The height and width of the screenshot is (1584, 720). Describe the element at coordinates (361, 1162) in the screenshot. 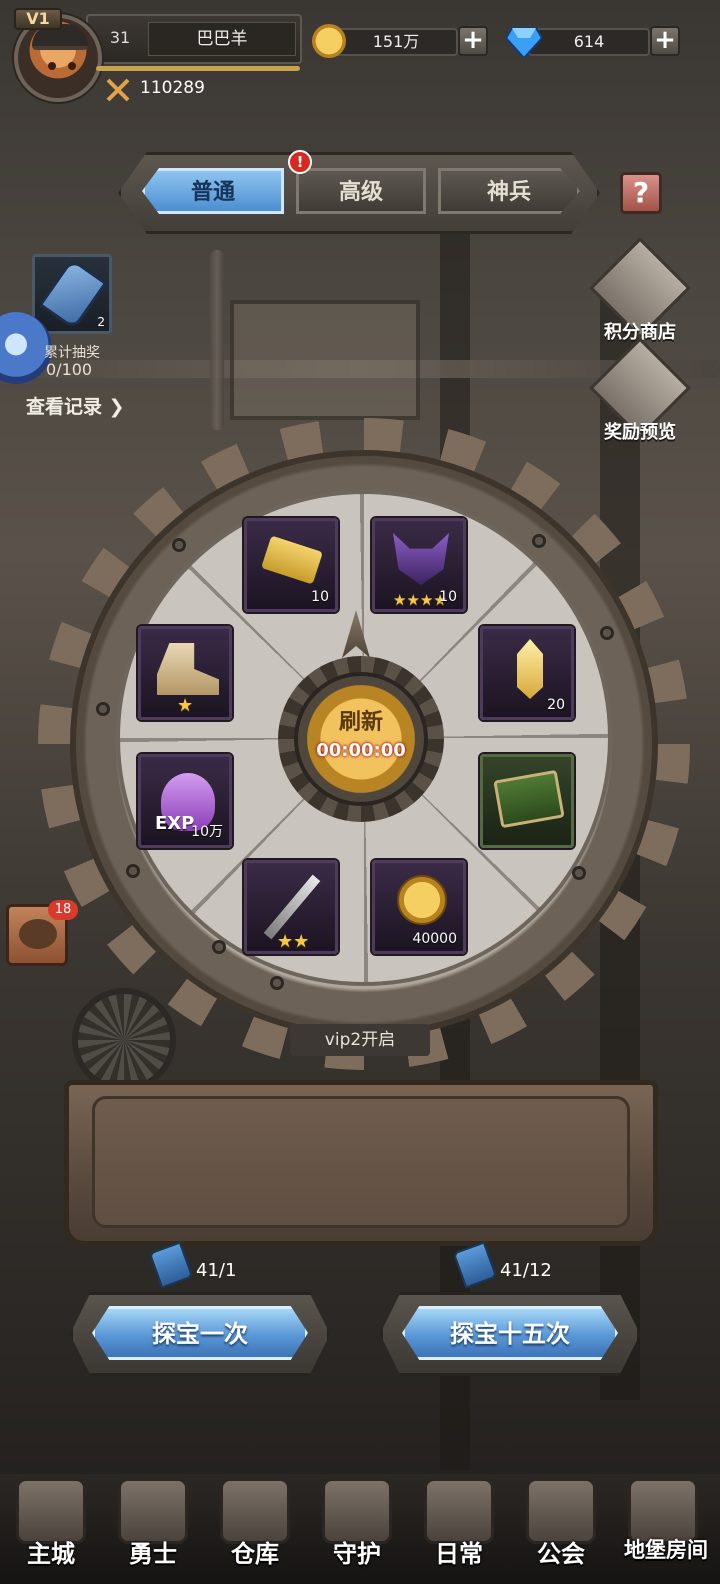

I see `machine-plate-inner` at that location.